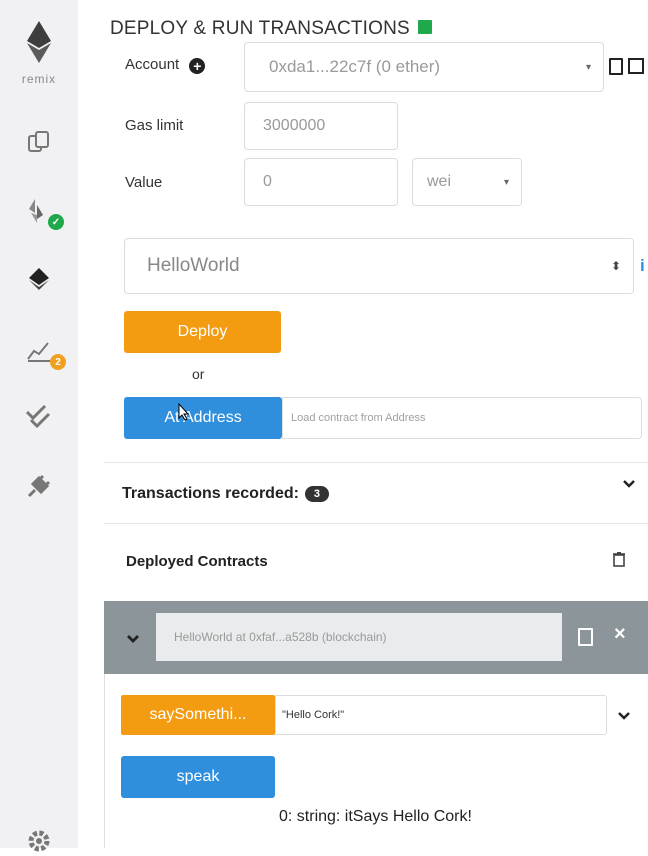 This screenshot has width=648, height=856. Describe the element at coordinates (424, 26) in the screenshot. I see `docs-book-icon` at that location.